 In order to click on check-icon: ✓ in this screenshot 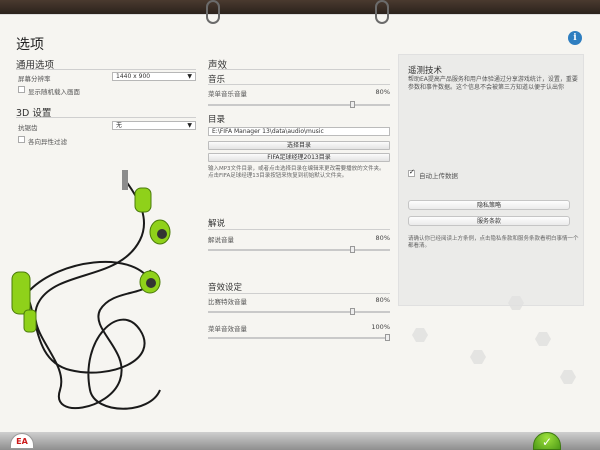, I will do `click(547, 442)`.